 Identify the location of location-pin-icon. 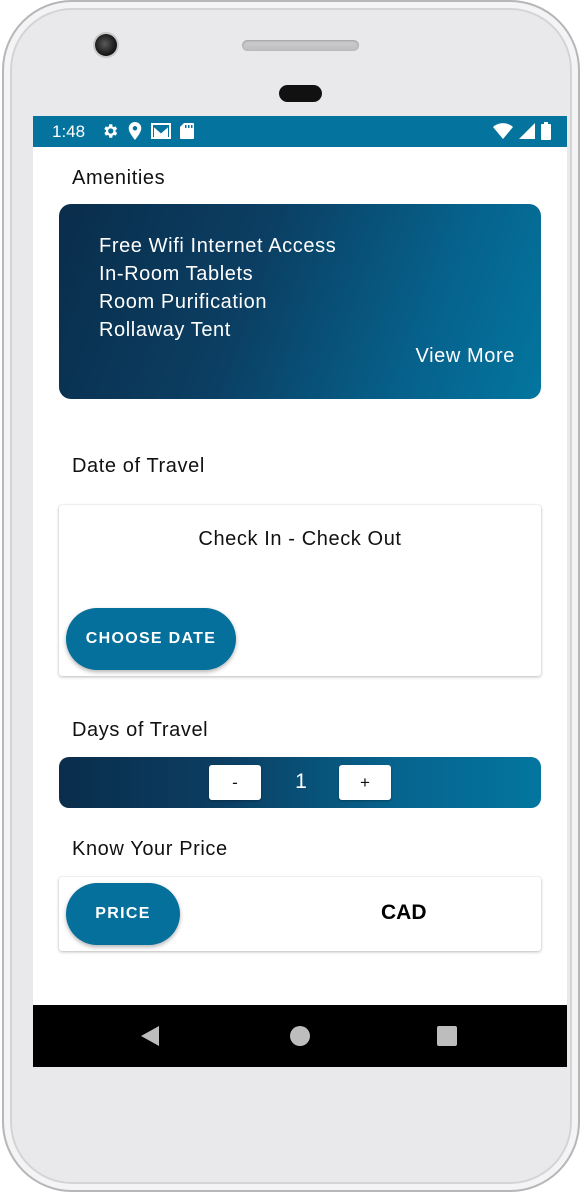
(135, 131).